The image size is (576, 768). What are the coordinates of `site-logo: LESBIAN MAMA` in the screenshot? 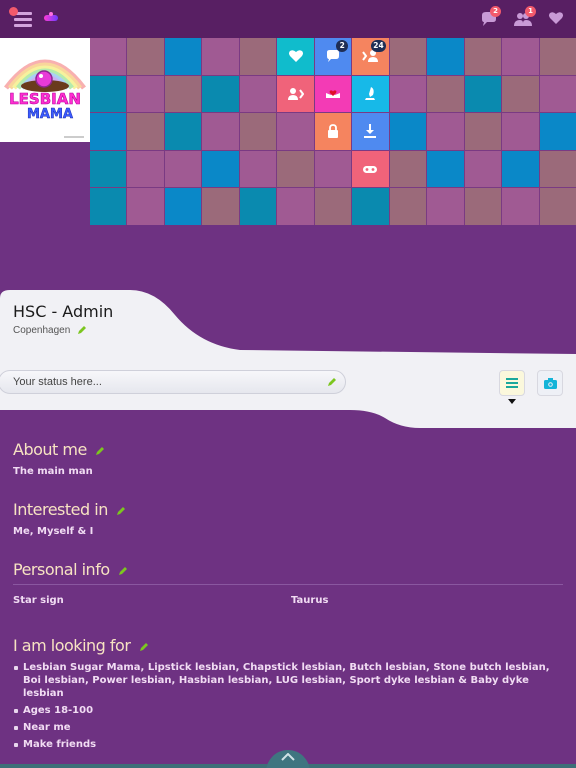 It's located at (45, 90).